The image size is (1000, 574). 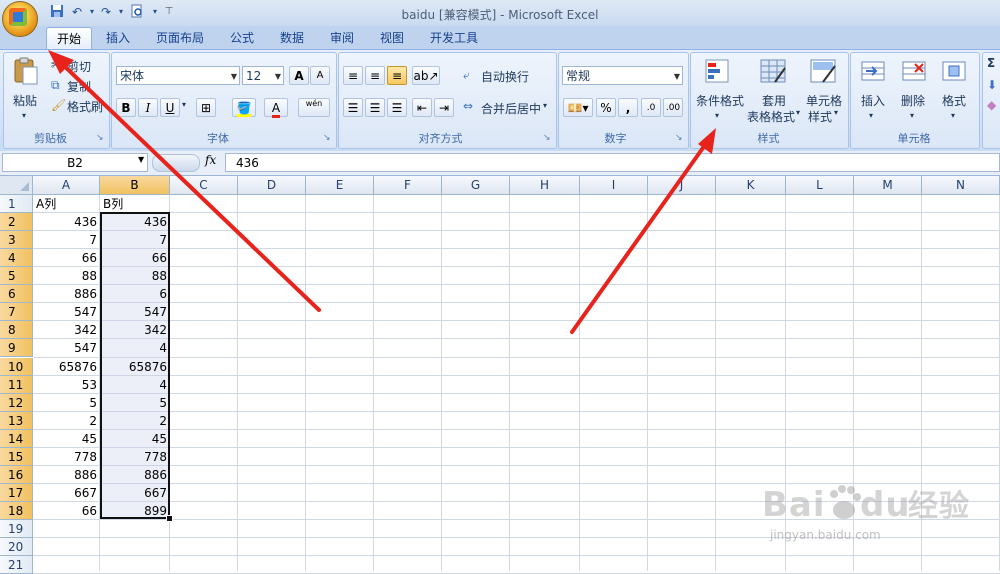 What do you see at coordinates (69, 38) in the screenshot?
I see `tab-home: 开始` at bounding box center [69, 38].